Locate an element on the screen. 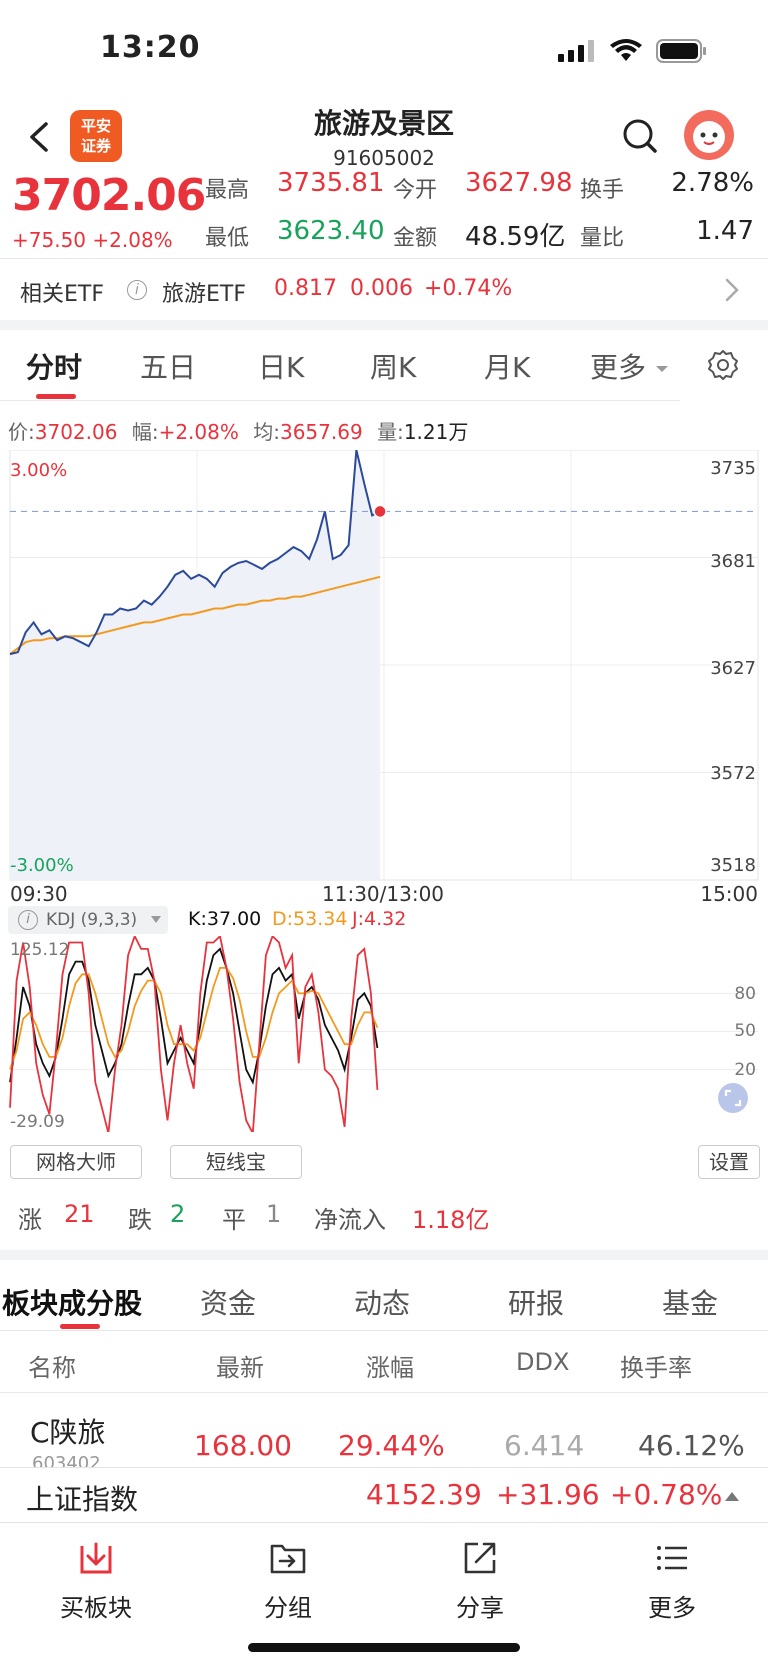  tab-intraday: 分时 is located at coordinates (54, 366).